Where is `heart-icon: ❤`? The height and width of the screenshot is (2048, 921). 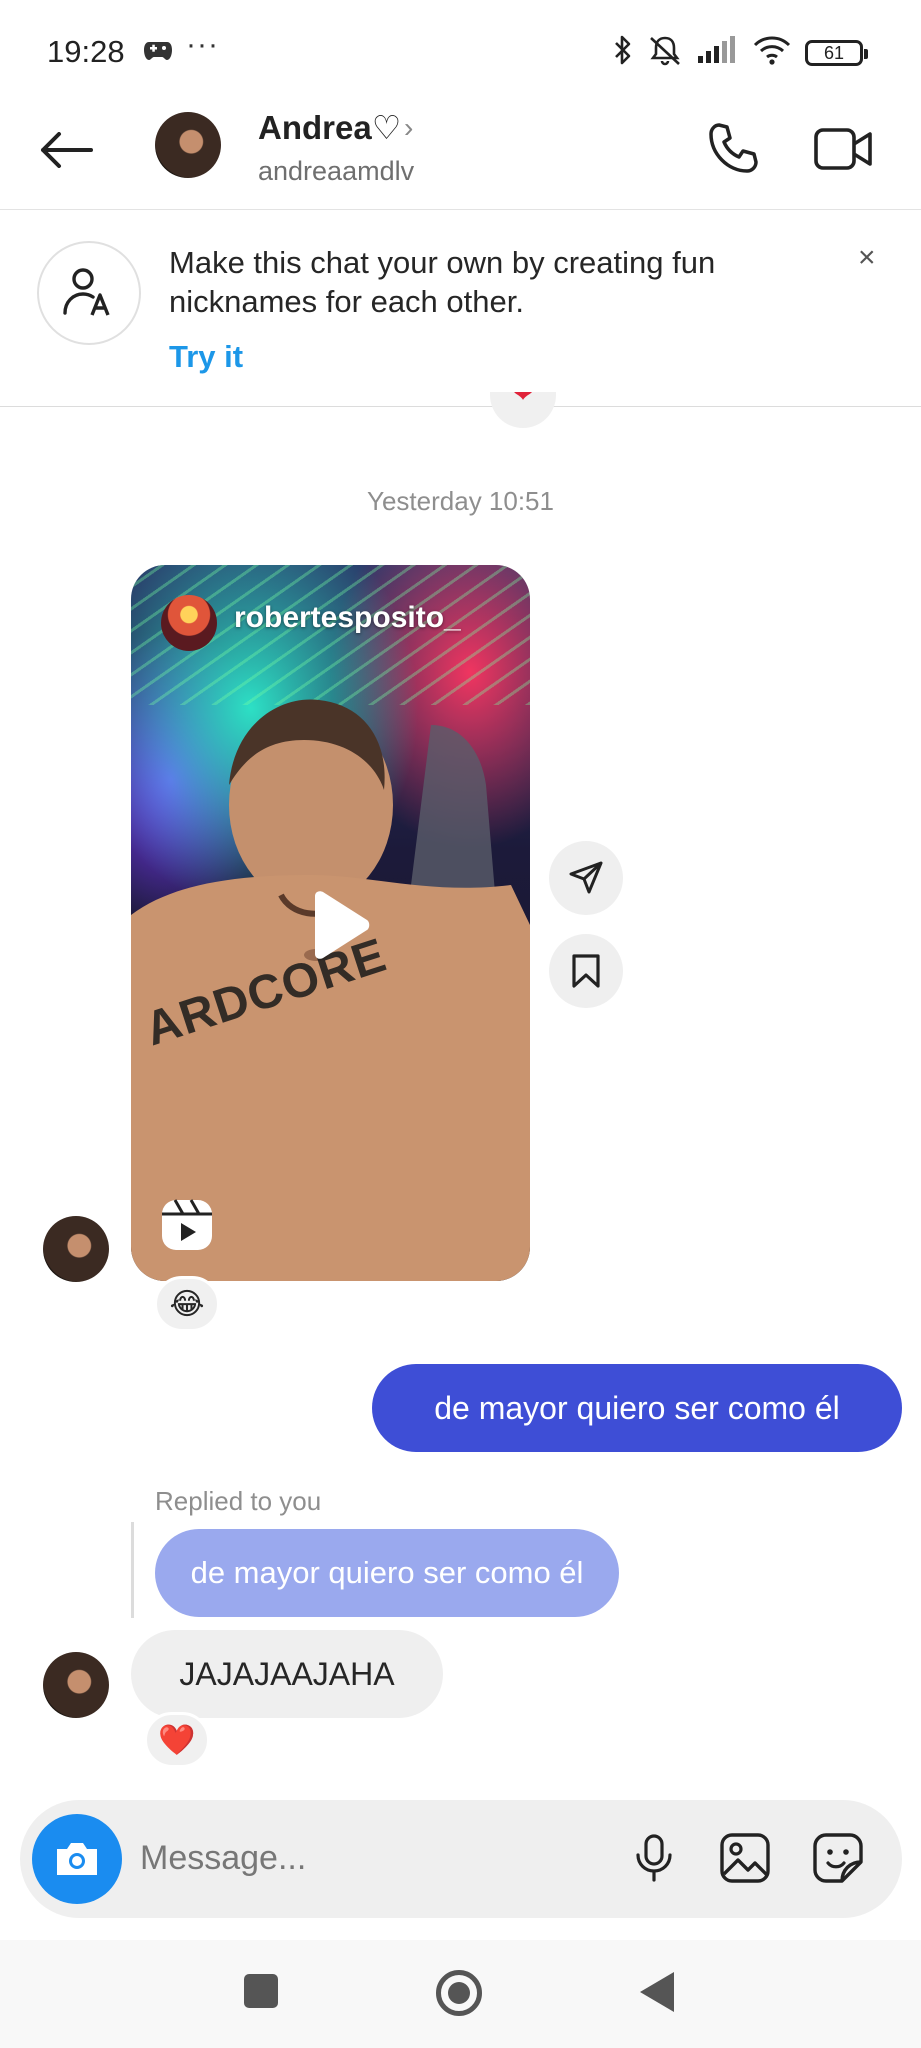
heart-icon: ❤ is located at coordinates (523, 400).